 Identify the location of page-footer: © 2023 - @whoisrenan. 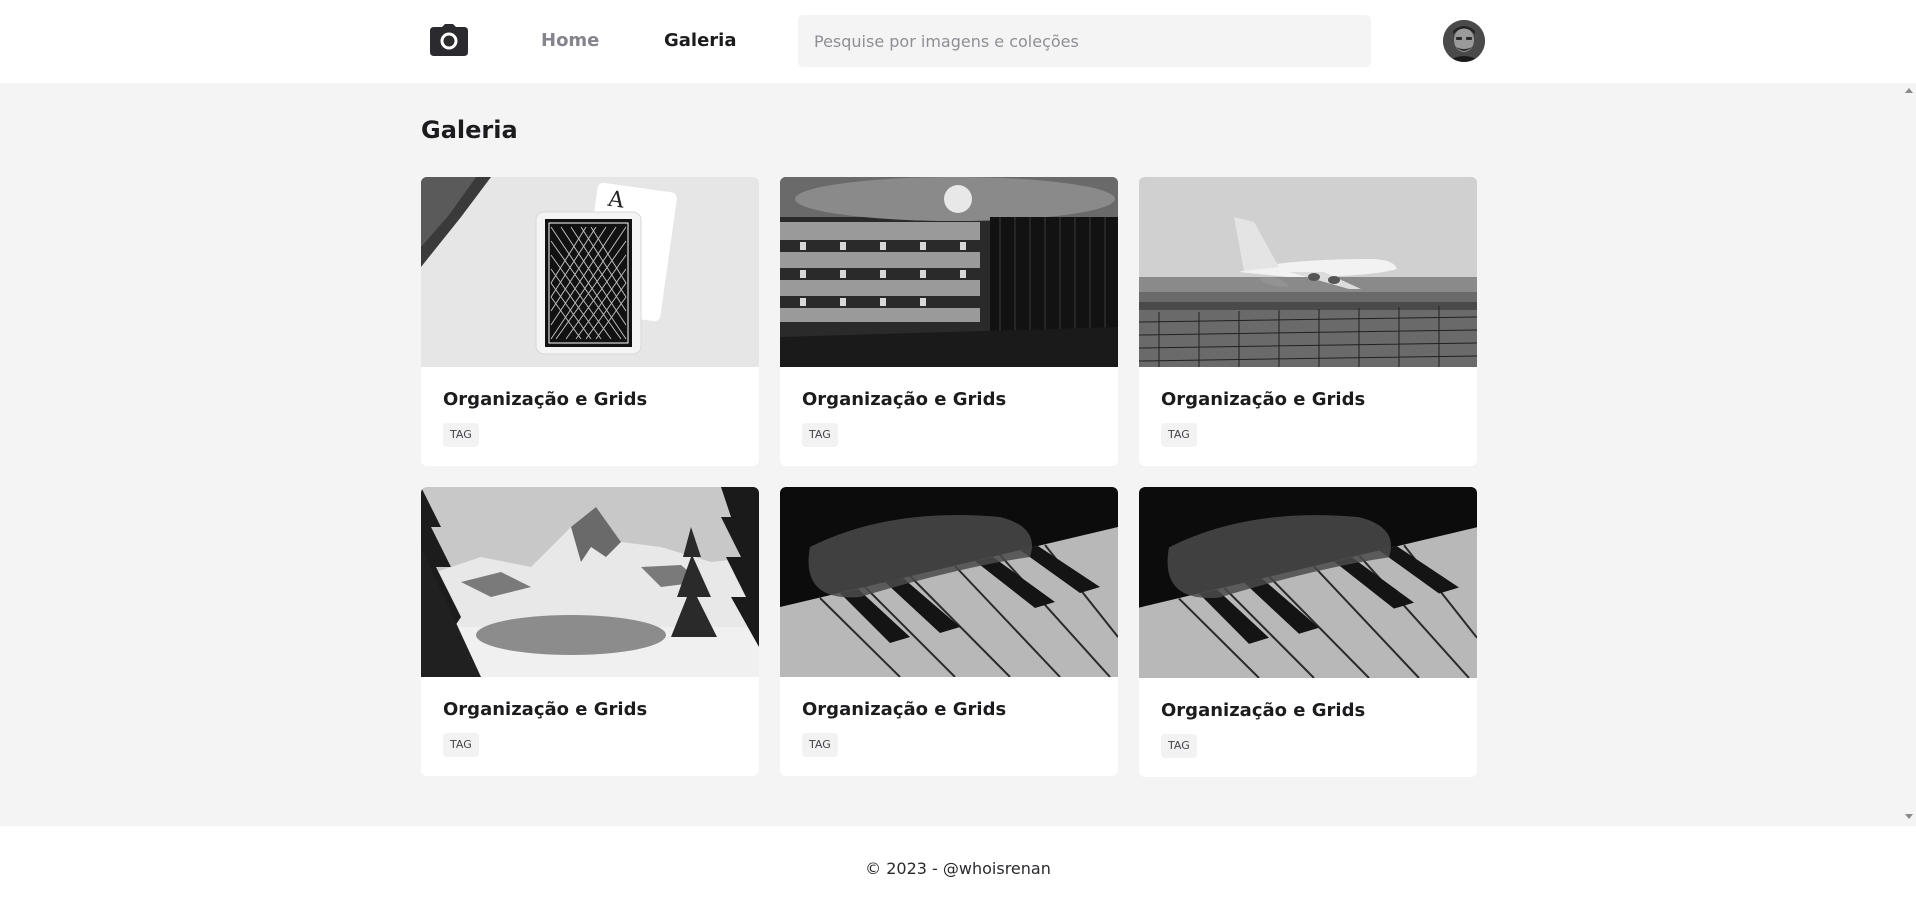
(958, 866).